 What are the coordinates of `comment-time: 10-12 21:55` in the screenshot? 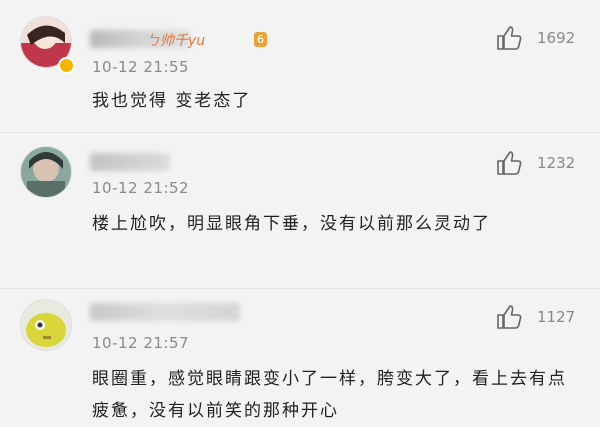 It's located at (141, 67).